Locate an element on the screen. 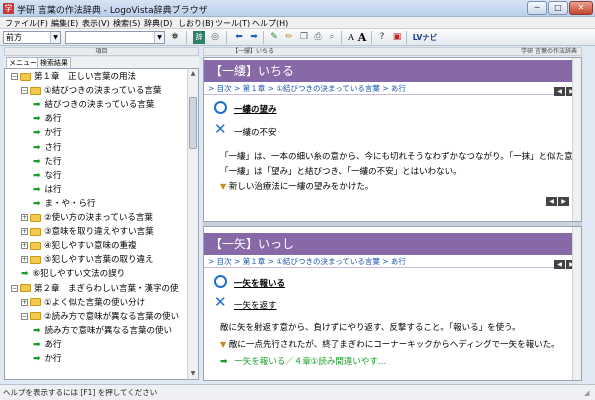 The height and width of the screenshot is (400, 595). print-icon: ⎙ is located at coordinates (318, 37).